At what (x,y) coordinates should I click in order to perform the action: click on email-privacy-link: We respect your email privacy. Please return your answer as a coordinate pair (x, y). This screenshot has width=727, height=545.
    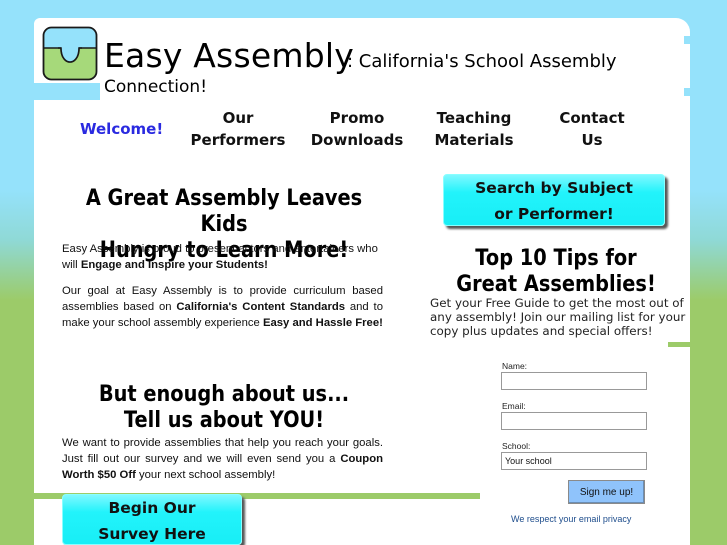
    Looking at the image, I should click on (571, 519).